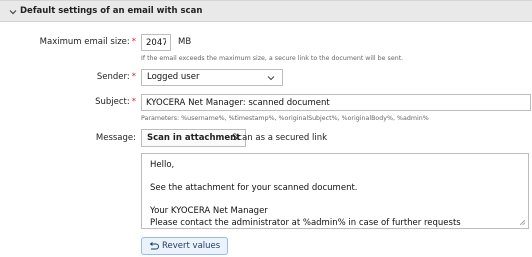 This screenshot has width=532, height=257. What do you see at coordinates (113, 77) in the screenshot?
I see `sender-label-text: Sender:` at bounding box center [113, 77].